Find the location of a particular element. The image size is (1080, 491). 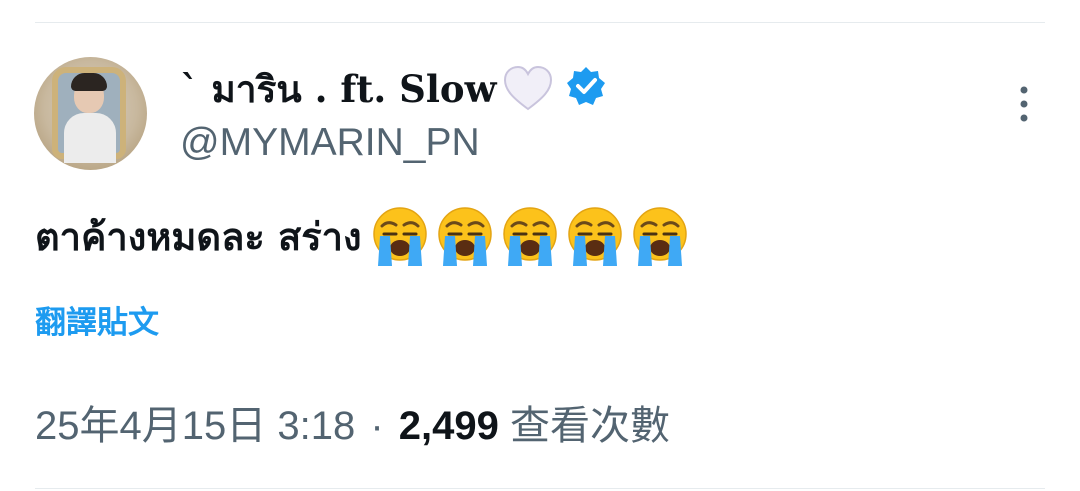

tweet-meta: 25年4月15日 3:18 · 2,499 查看次數 is located at coordinates (352, 426).